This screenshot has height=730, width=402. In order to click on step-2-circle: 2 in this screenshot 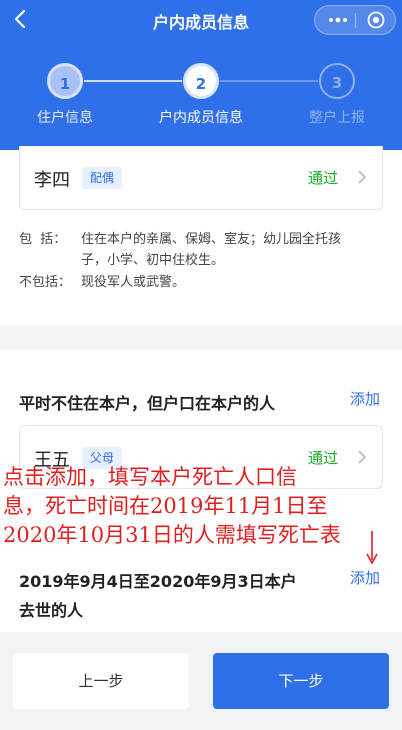, I will do `click(201, 81)`.